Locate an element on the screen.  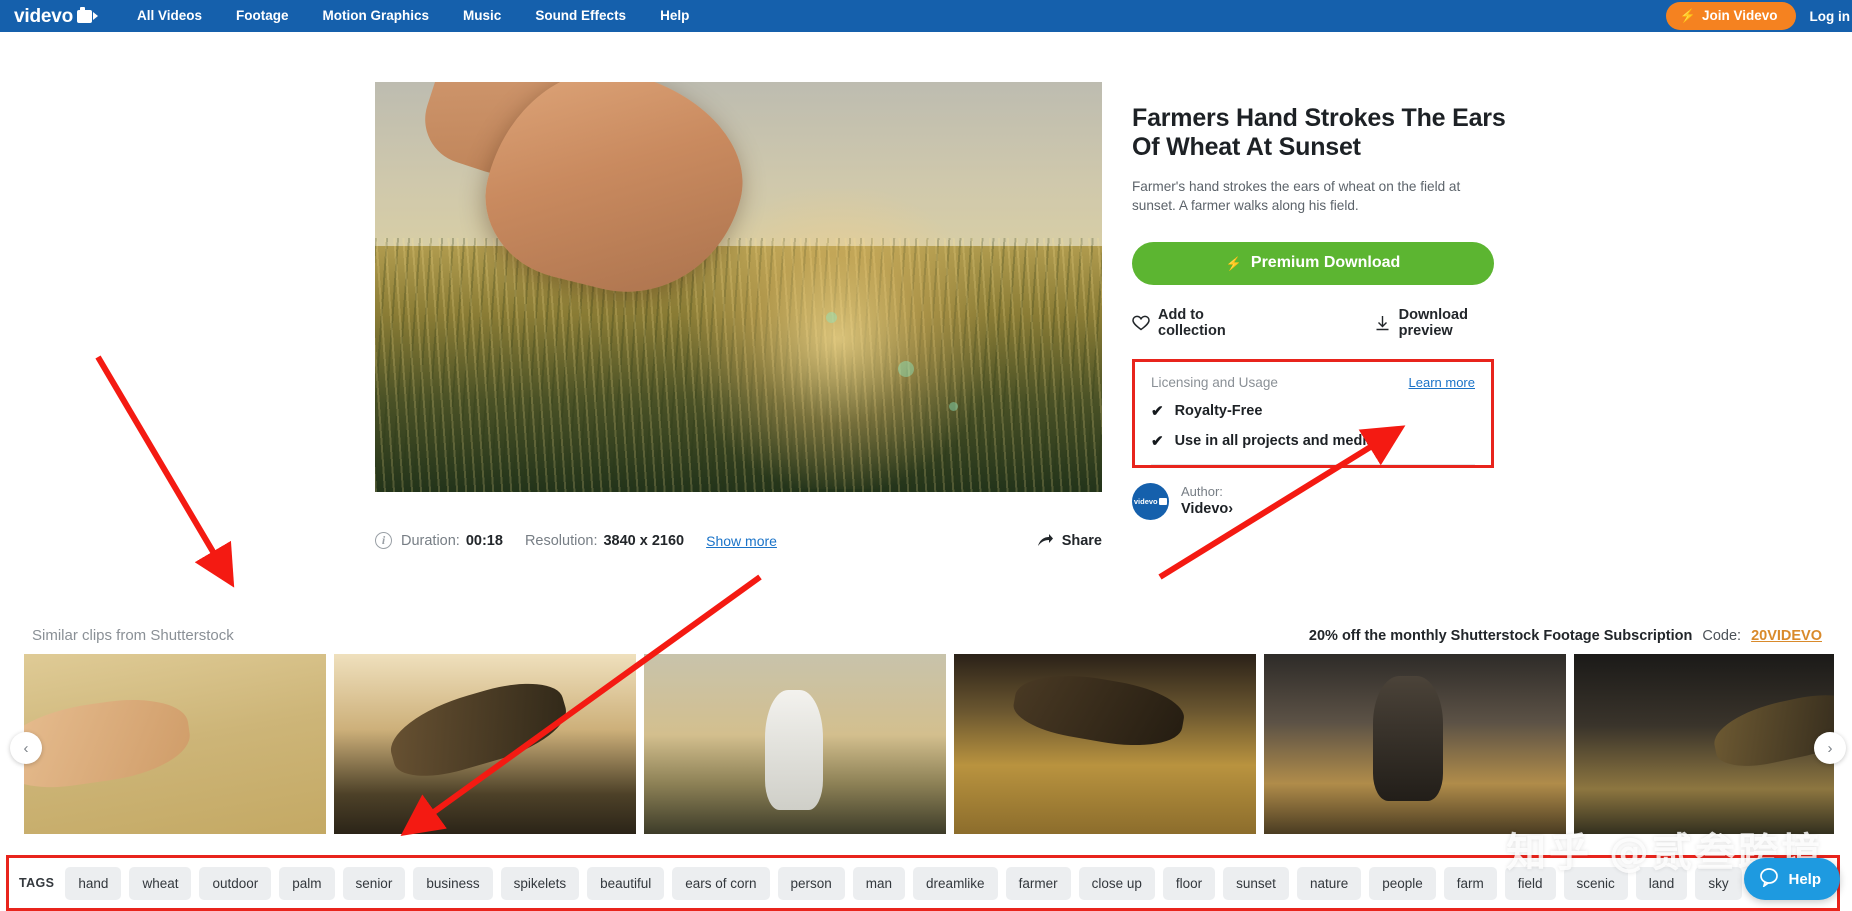
videvo-logo: videvo is located at coordinates (56, 16).